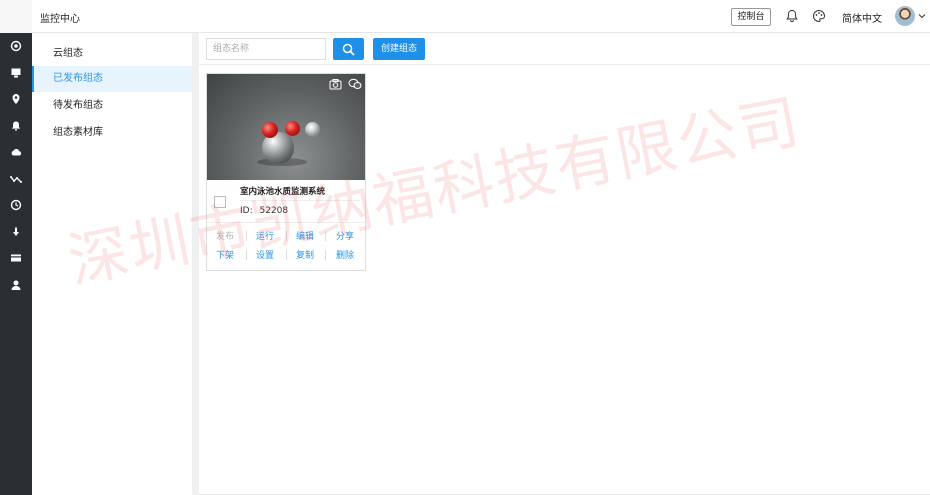 The height and width of the screenshot is (495, 930). What do you see at coordinates (564, 49) in the screenshot?
I see `toolbar: 创建组态` at bounding box center [564, 49].